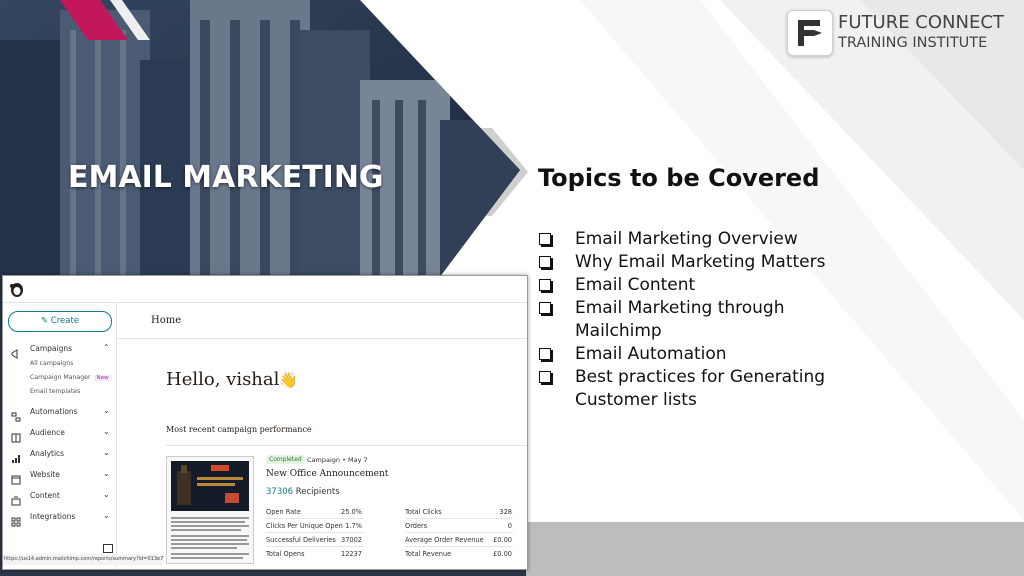 This screenshot has height=576, width=1024. What do you see at coordinates (913, 43) in the screenshot?
I see `logo-subtitle: TRAINING INSTITUTE` at bounding box center [913, 43].